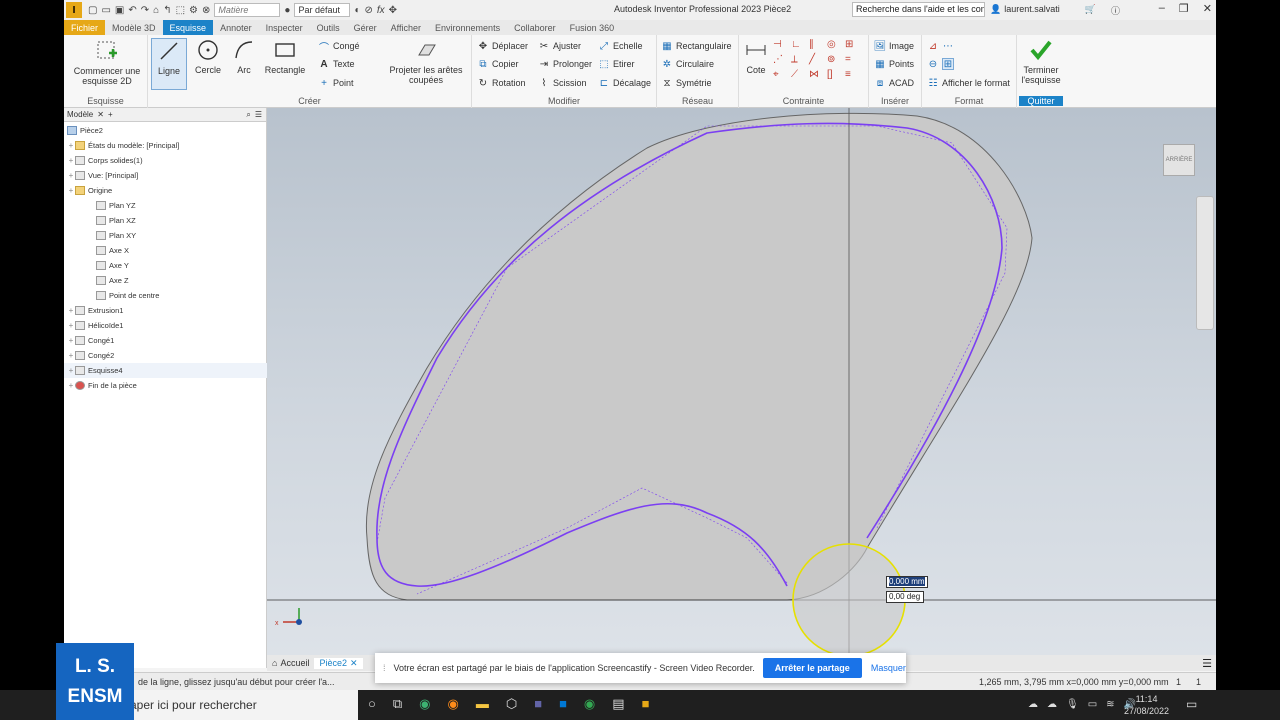 This screenshot has width=1280, height=720. What do you see at coordinates (165, 280) in the screenshot?
I see `tree-item: Axe Z` at bounding box center [165, 280].